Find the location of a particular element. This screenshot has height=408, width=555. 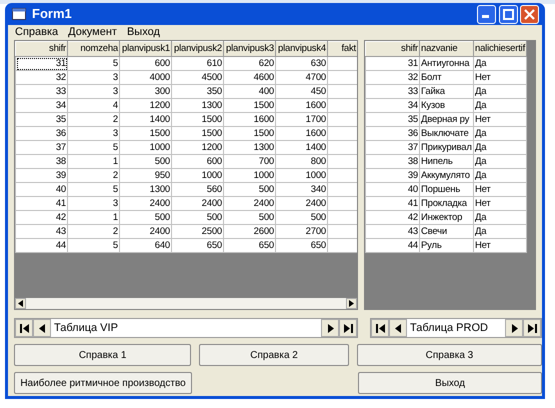

column-header: nazvanie is located at coordinates (447, 49).